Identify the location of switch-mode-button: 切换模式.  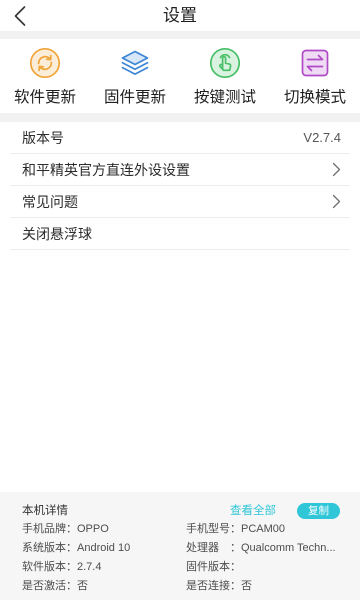
(315, 76).